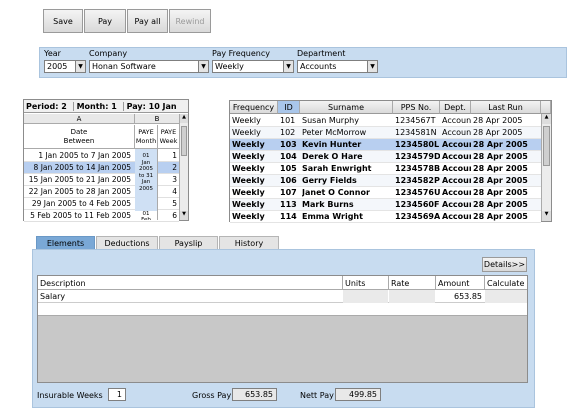 Image resolution: width=575 pixels, height=418 pixels. Describe the element at coordinates (417, 216) in the screenshot. I see `employee-pps: 1234569A` at that location.